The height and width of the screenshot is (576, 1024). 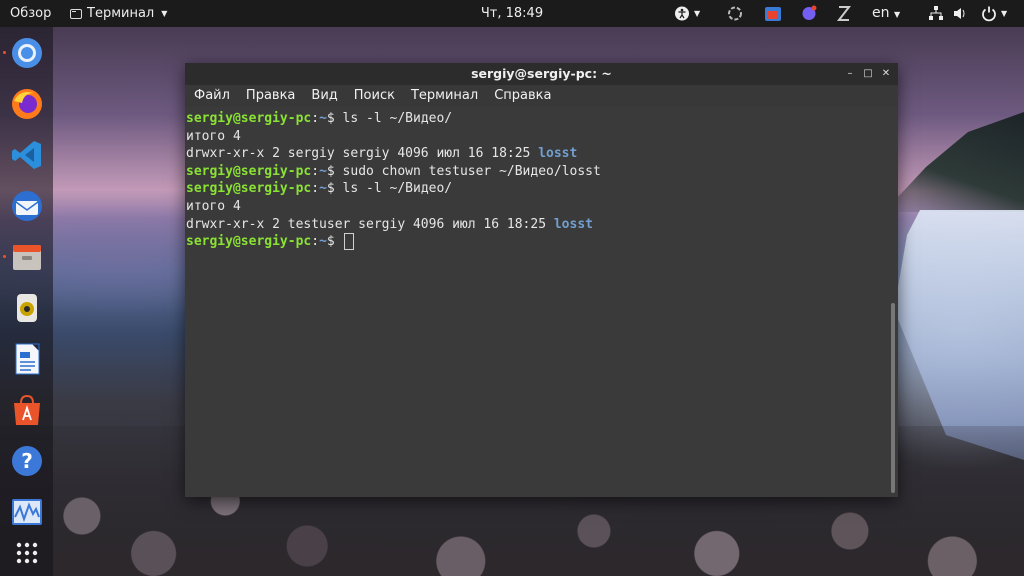 I want to click on menu-help: Справка, so click(x=522, y=96).